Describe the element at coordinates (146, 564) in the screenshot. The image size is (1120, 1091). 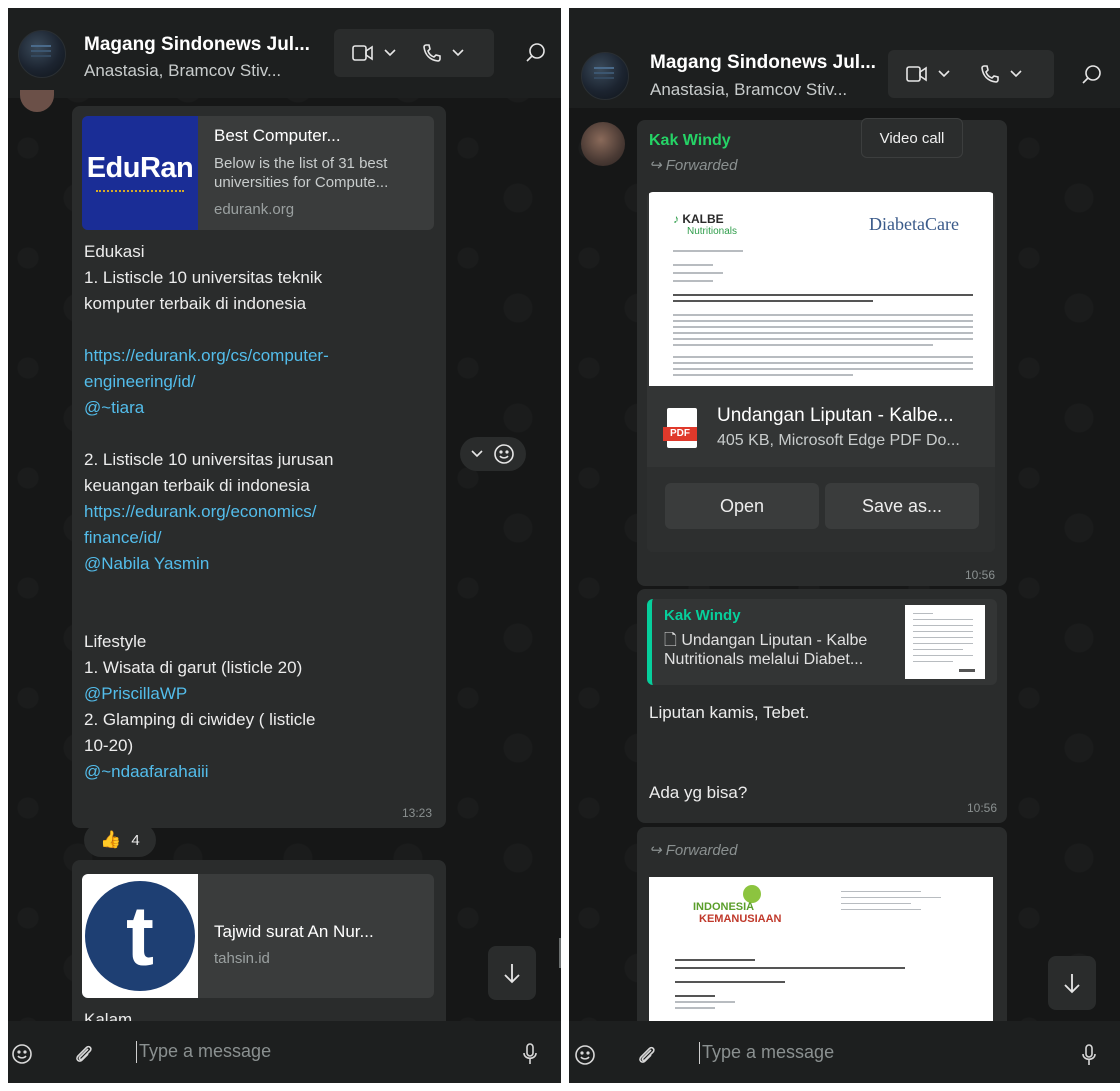
I see `message-link: @Nabila Yasmin` at that location.